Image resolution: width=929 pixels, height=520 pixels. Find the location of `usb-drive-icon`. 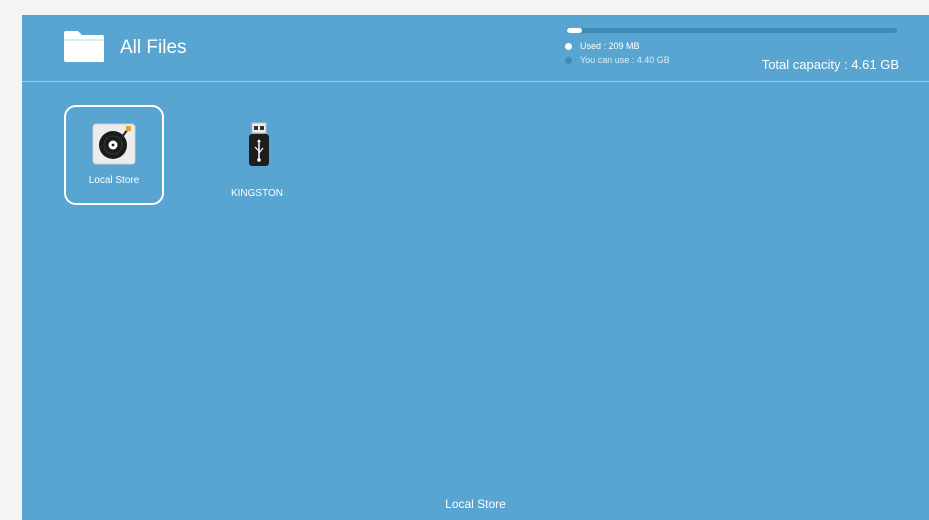

usb-drive-icon is located at coordinates (259, 144).